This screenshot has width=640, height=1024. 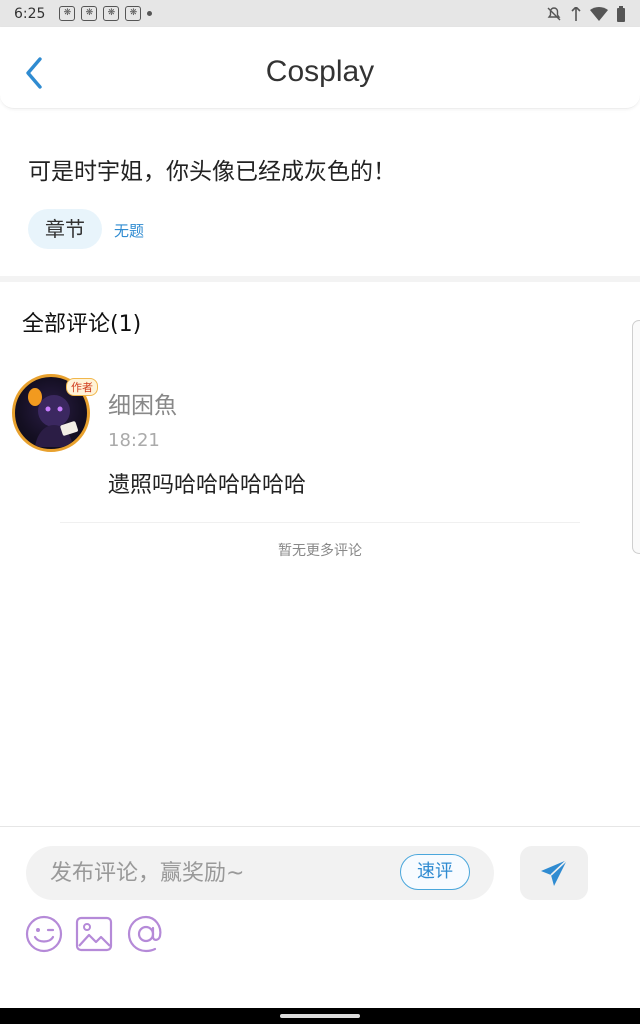 I want to click on comment-input, so click(x=230, y=873).